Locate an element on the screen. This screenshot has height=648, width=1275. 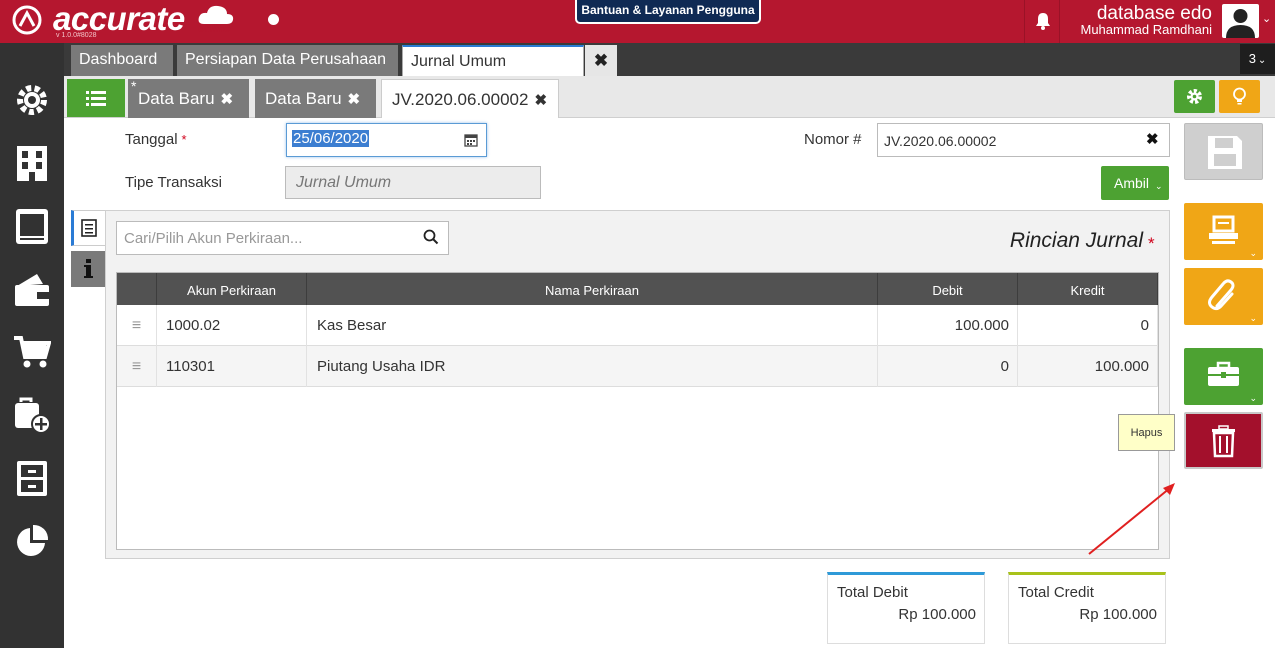
tab-data-baru-2: Data Baru ✖ is located at coordinates (315, 98).